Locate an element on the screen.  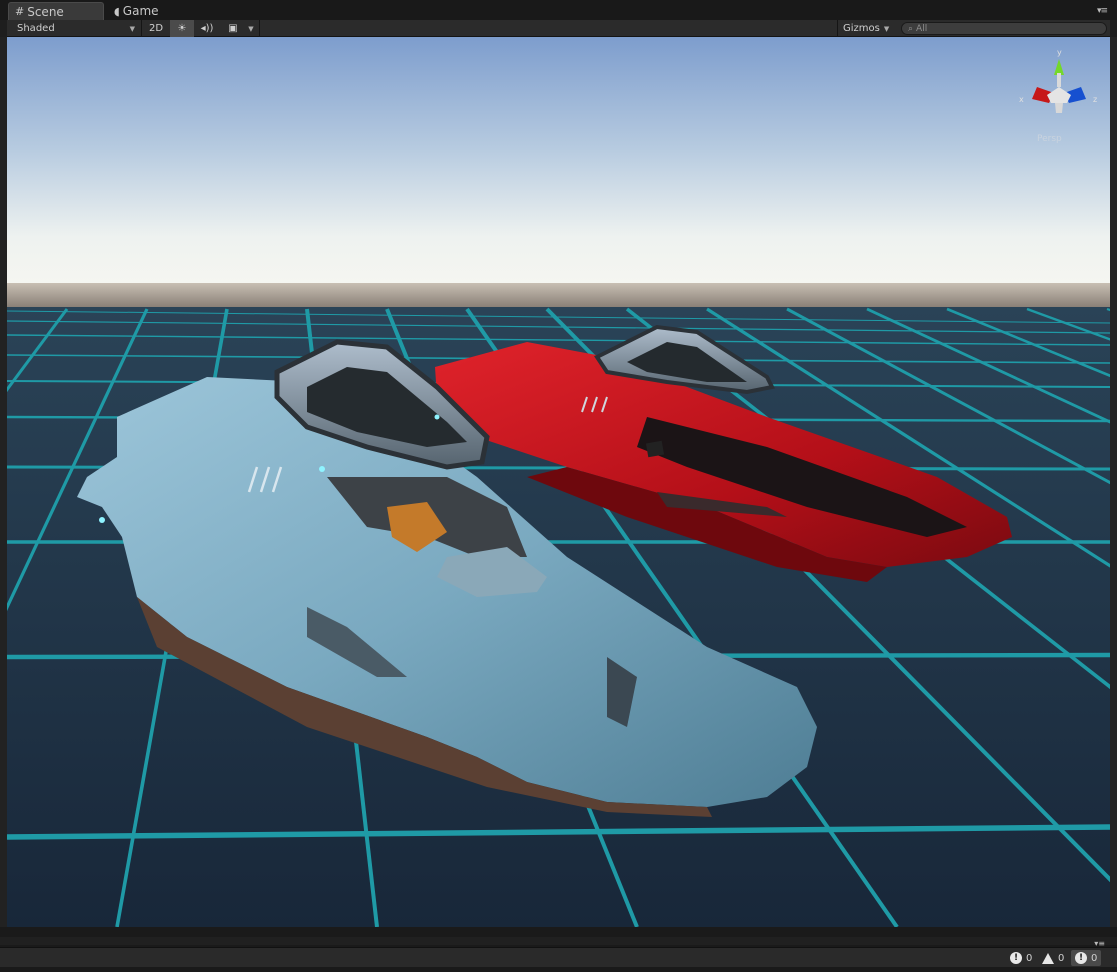
tab-menu-icon: ▾≡ is located at coordinates (1102, 11).